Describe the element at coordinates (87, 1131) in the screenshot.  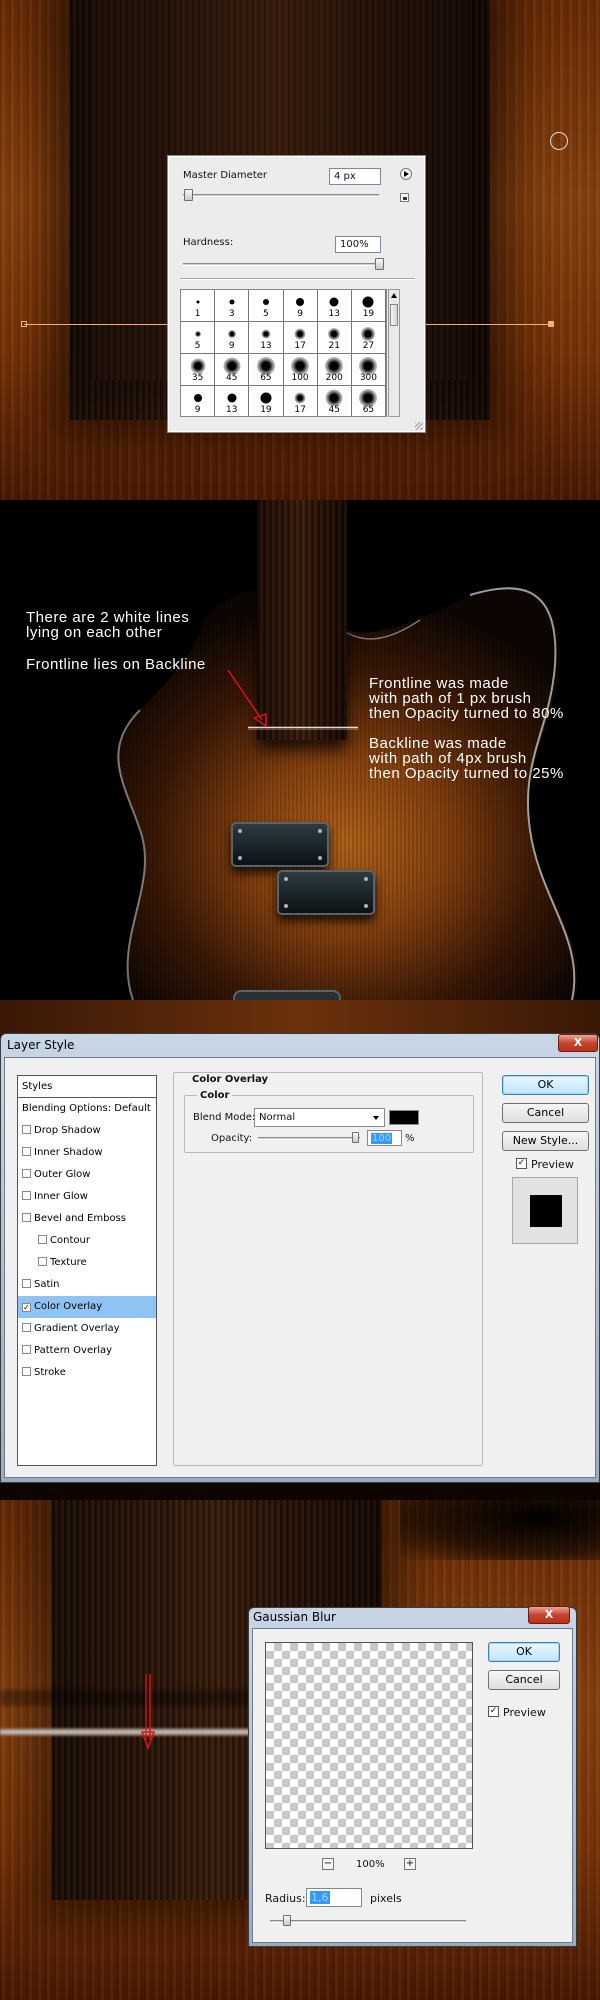
I see `style-item: Drop Shadow` at that location.